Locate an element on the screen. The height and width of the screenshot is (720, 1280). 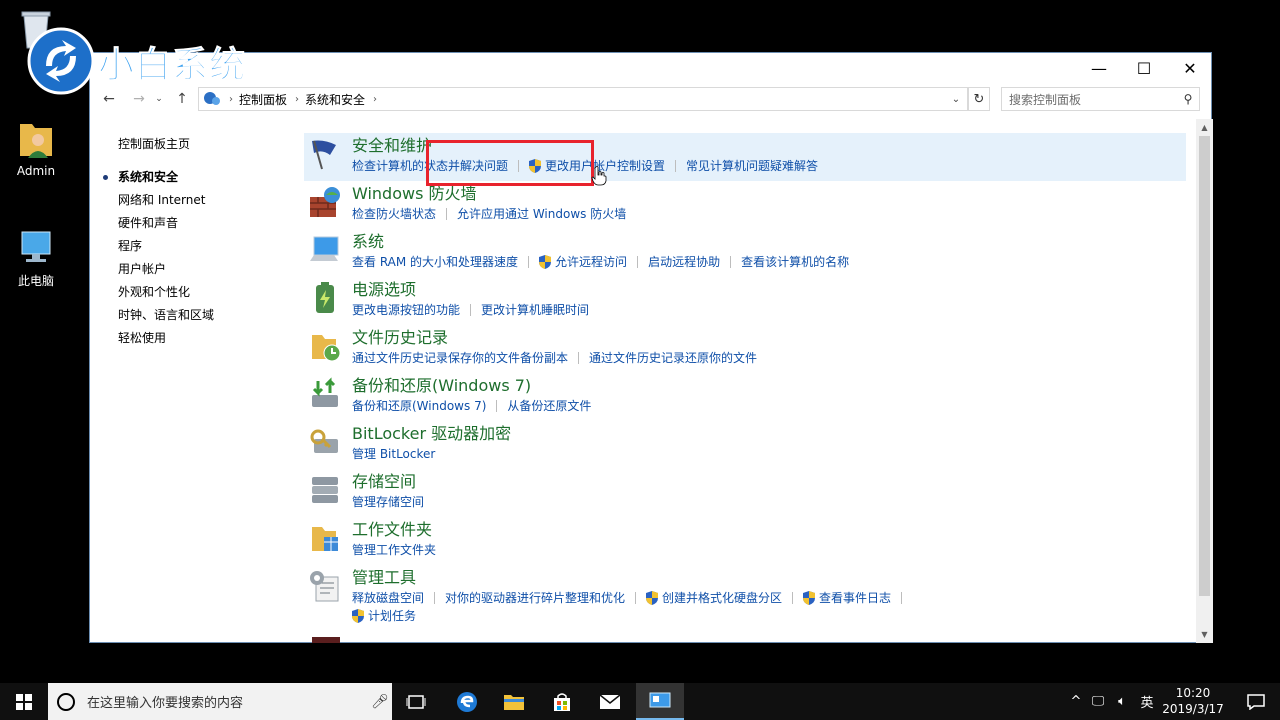
link-allow-app-firewall: 允许应用通过 Windows 防火墙 is located at coordinates (541, 214).